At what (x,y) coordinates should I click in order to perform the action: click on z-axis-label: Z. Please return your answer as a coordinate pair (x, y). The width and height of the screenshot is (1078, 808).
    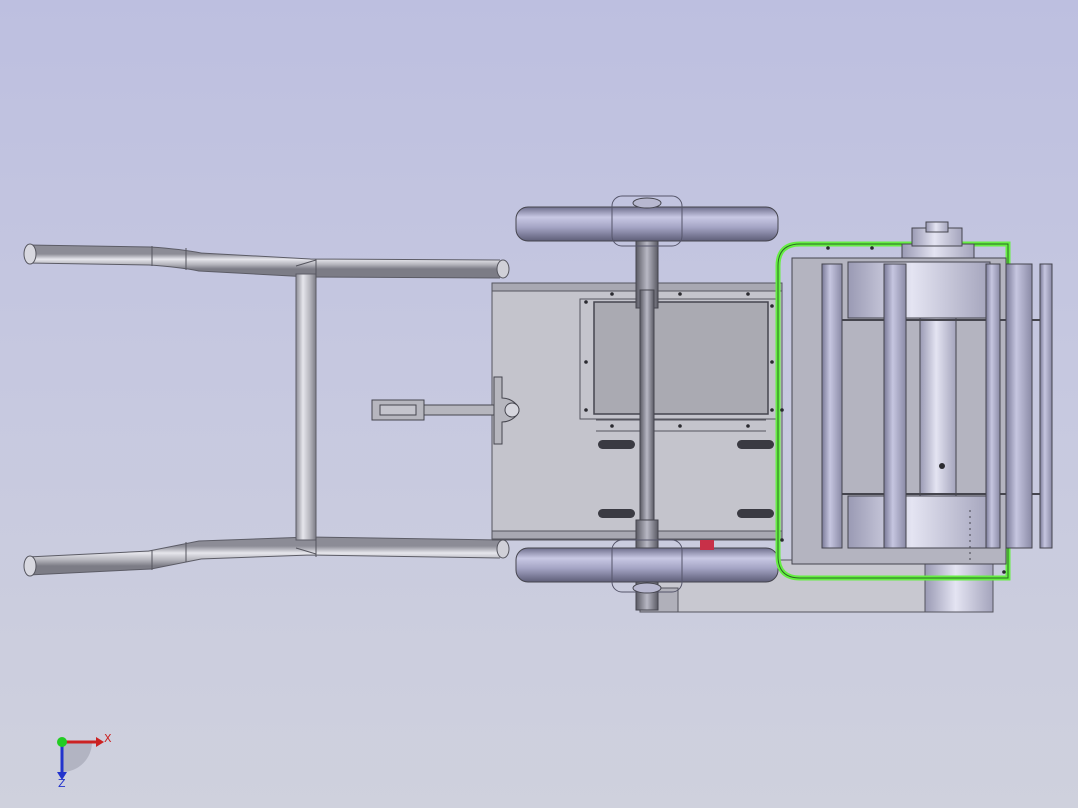
    Looking at the image, I should click on (62, 783).